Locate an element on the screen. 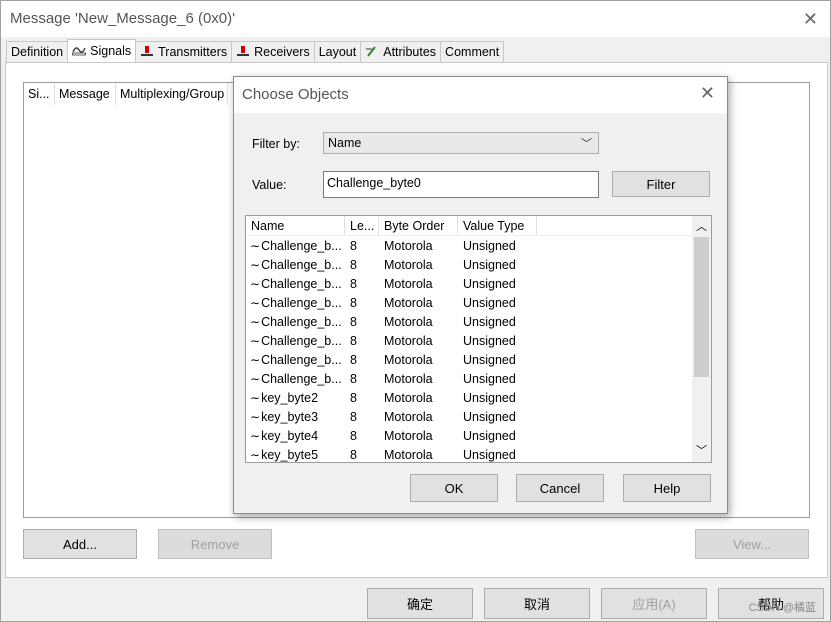  scrollbar-thumb is located at coordinates (701, 307).